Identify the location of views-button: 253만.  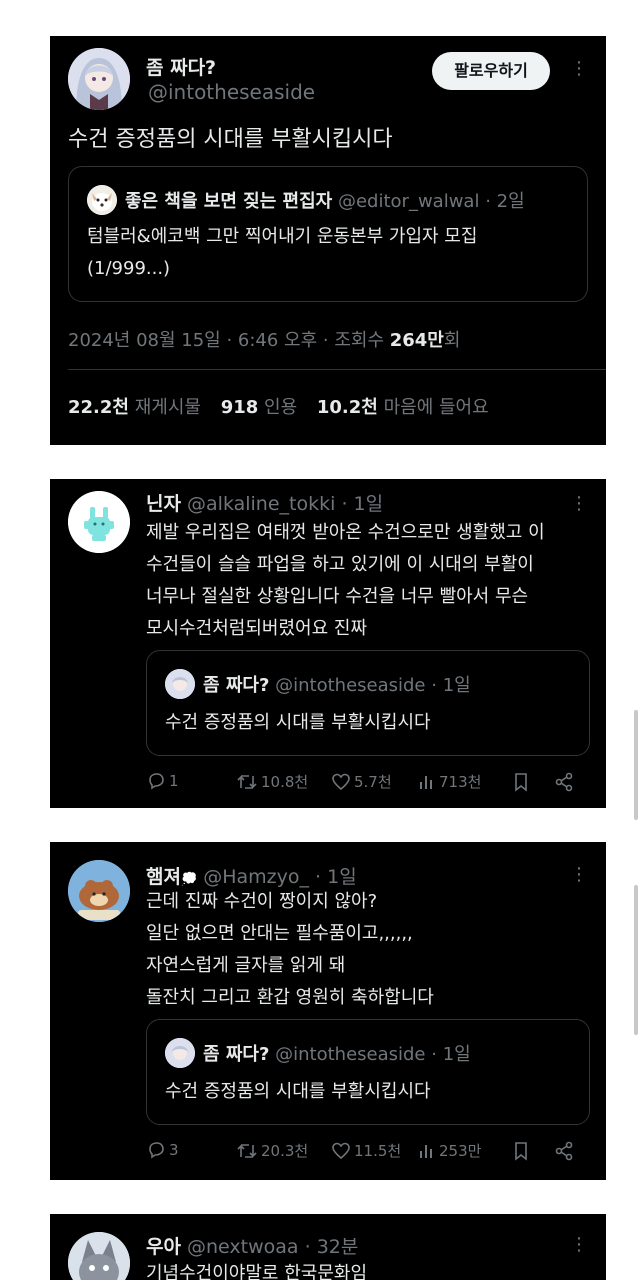
(449, 1150).